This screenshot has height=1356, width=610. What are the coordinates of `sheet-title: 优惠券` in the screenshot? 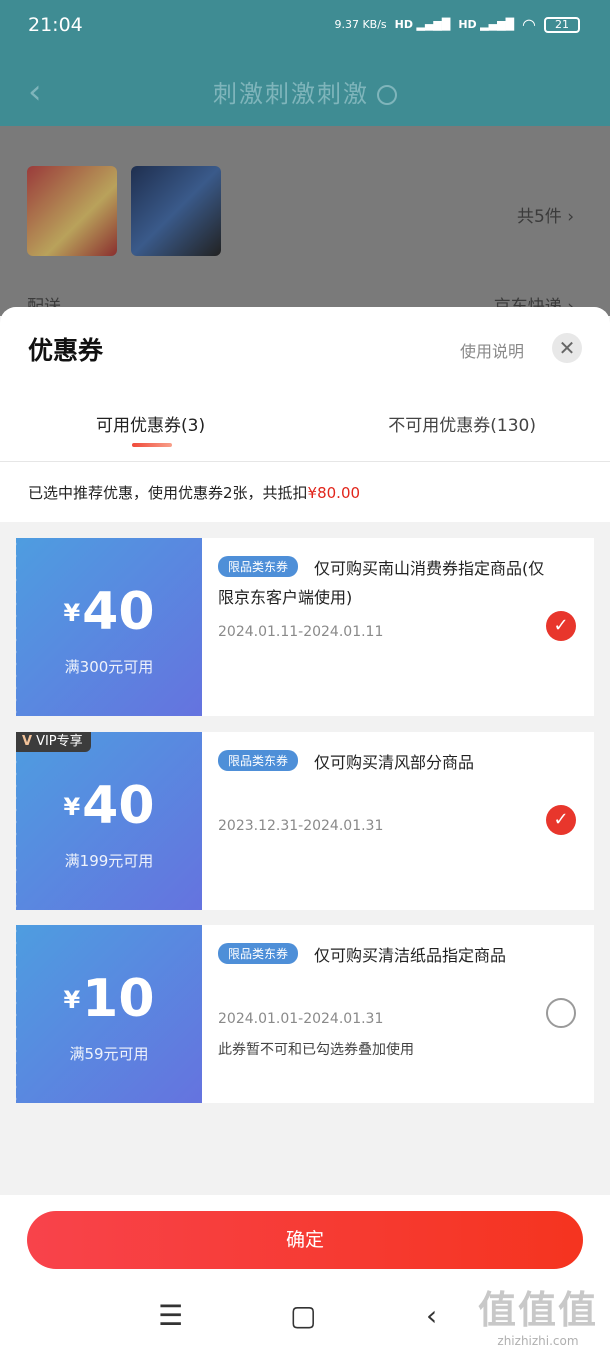 It's located at (66, 350).